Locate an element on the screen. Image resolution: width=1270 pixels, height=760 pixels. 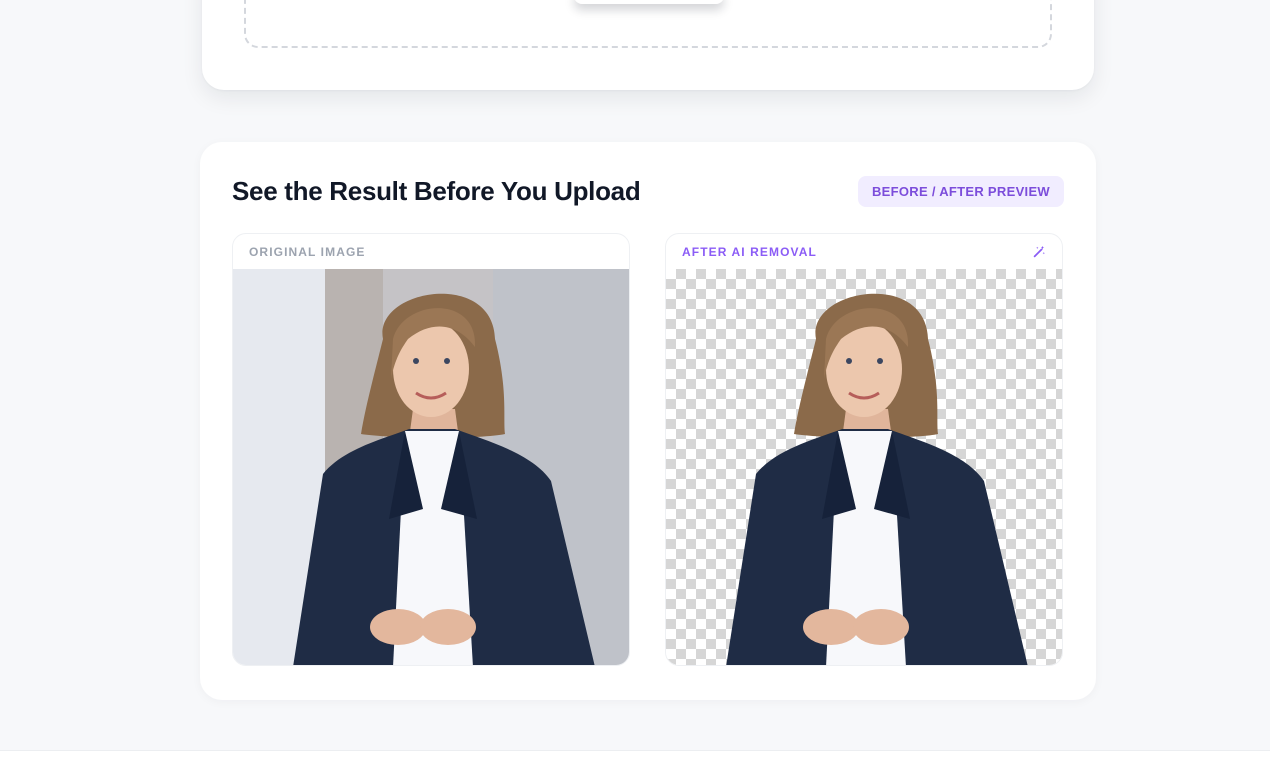
footer-divider is located at coordinates (635, 755).